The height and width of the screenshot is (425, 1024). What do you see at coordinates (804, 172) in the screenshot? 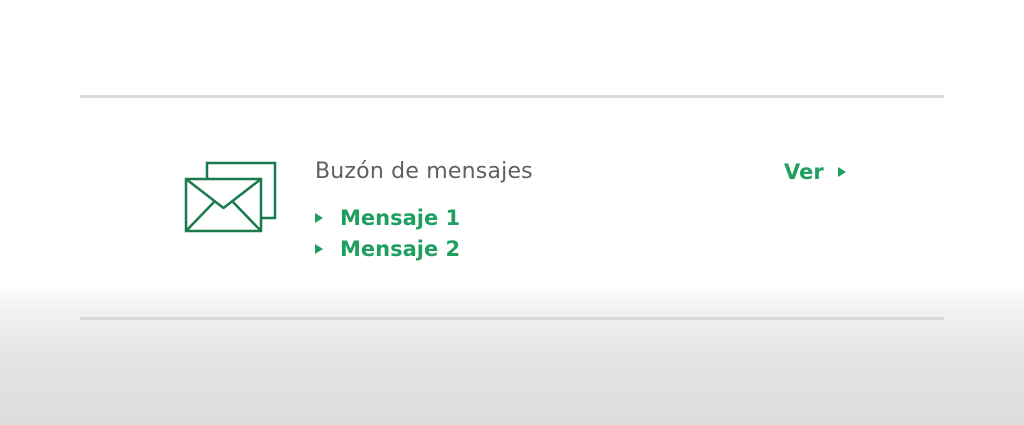
I see `view-all-label: Ver` at bounding box center [804, 172].